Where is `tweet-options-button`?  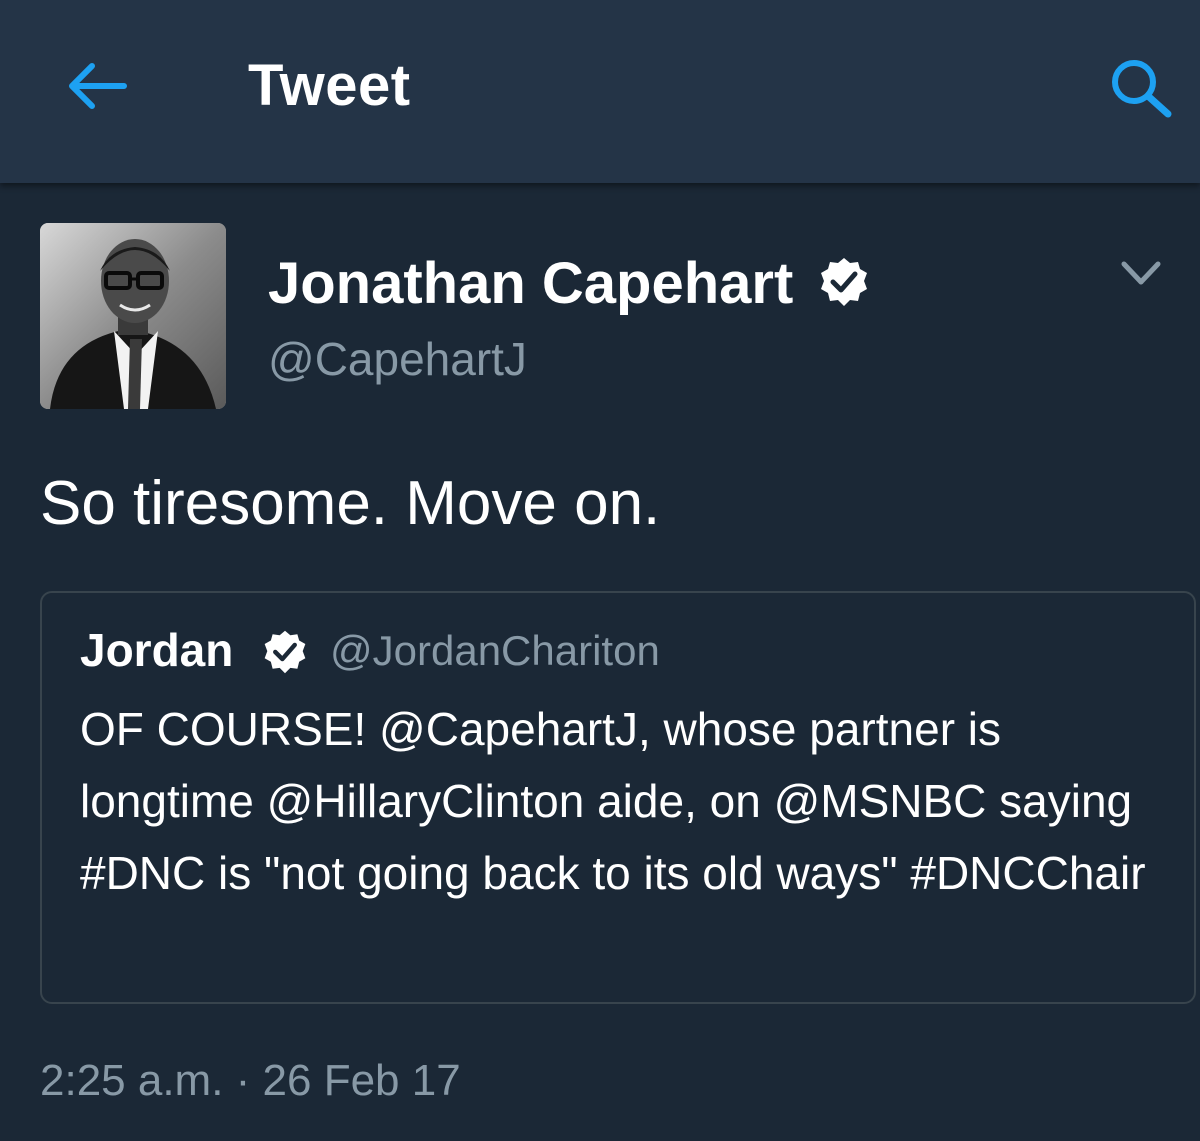 tweet-options-button is located at coordinates (1141, 273).